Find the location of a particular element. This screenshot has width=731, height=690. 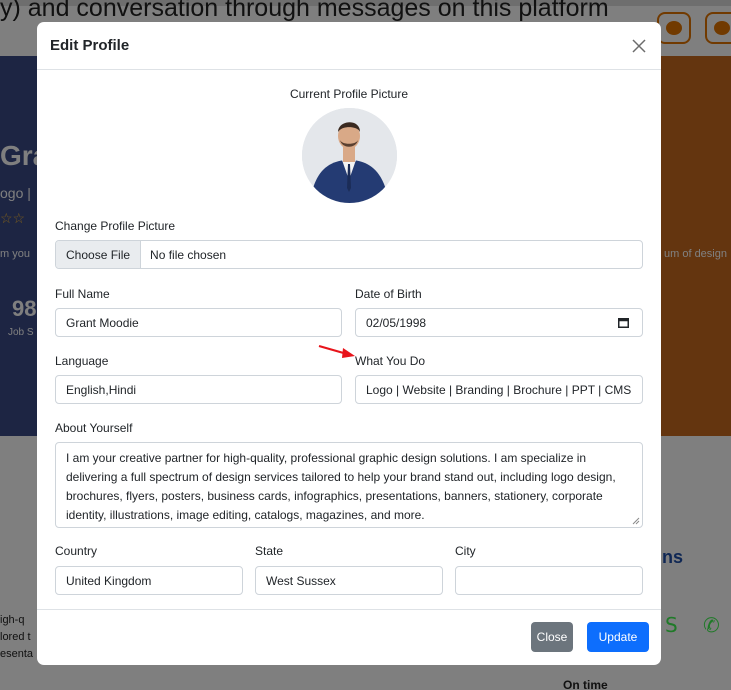

profile-picture-file-input: Choose File No file chosen is located at coordinates (349, 254).